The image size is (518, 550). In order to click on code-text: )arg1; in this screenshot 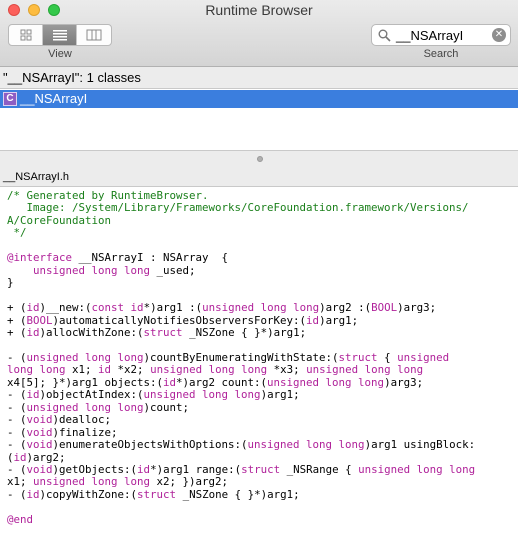, I will do `click(339, 320)`.